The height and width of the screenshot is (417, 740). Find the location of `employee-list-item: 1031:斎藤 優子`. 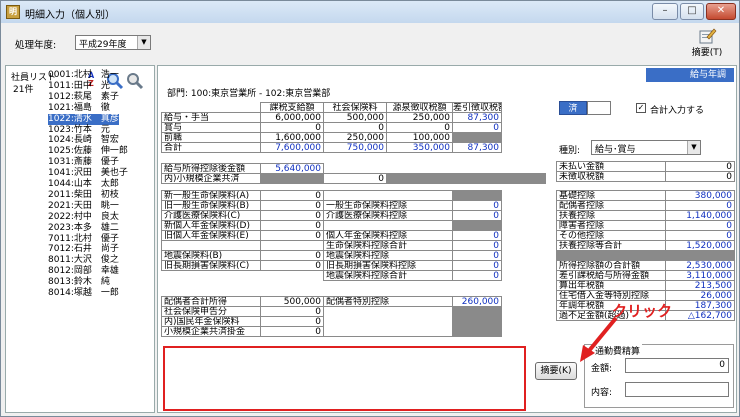

employee-list-item: 1031:斎藤 優子 is located at coordinates (83, 162).